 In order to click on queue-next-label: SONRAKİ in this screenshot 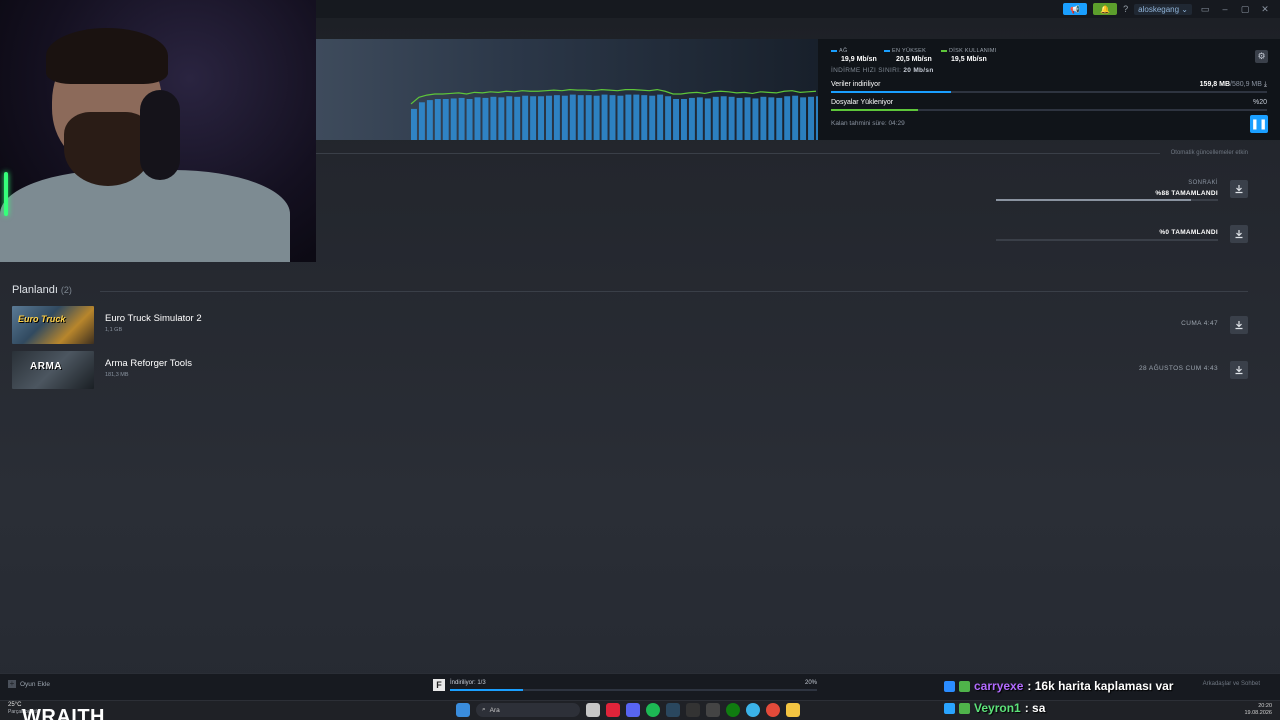, I will do `click(1203, 183)`.